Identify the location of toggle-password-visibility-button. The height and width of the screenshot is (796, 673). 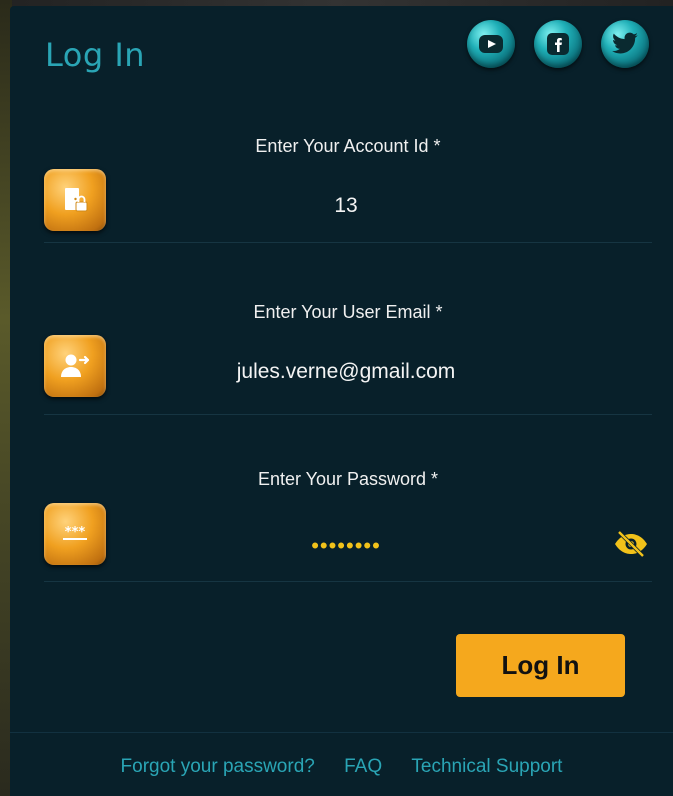
(631, 544).